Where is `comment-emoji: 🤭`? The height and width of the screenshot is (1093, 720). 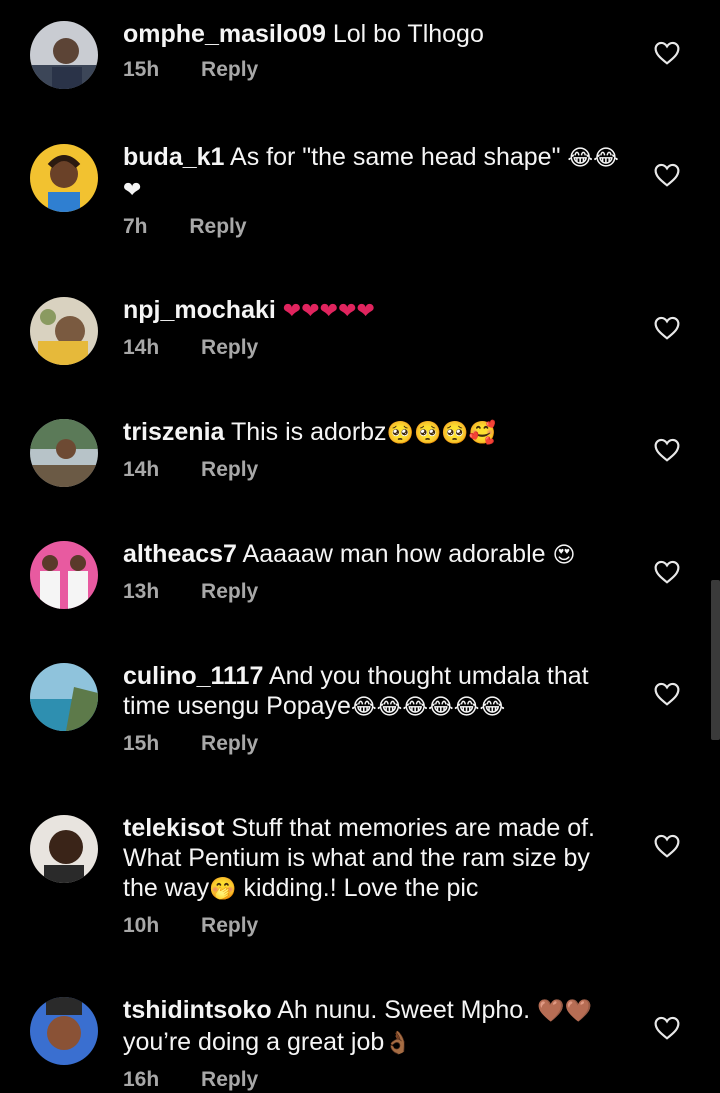 comment-emoji: 🤭 is located at coordinates (223, 889).